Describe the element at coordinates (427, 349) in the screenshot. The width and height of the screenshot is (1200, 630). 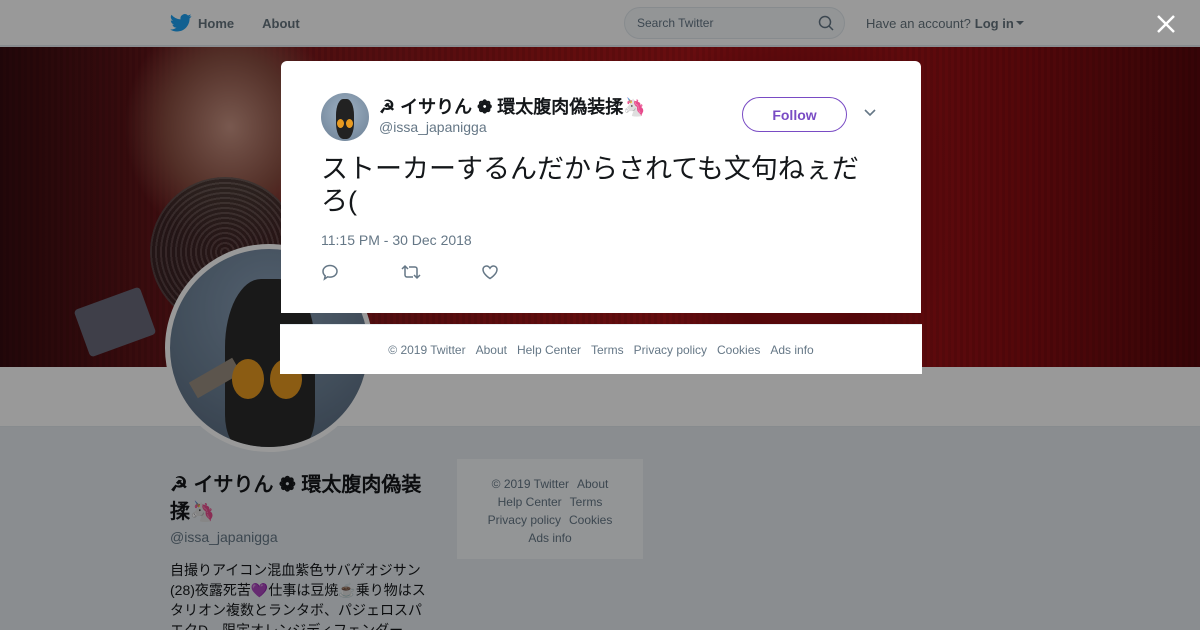
I see `footer-copyright: © 2019 Twitter` at that location.